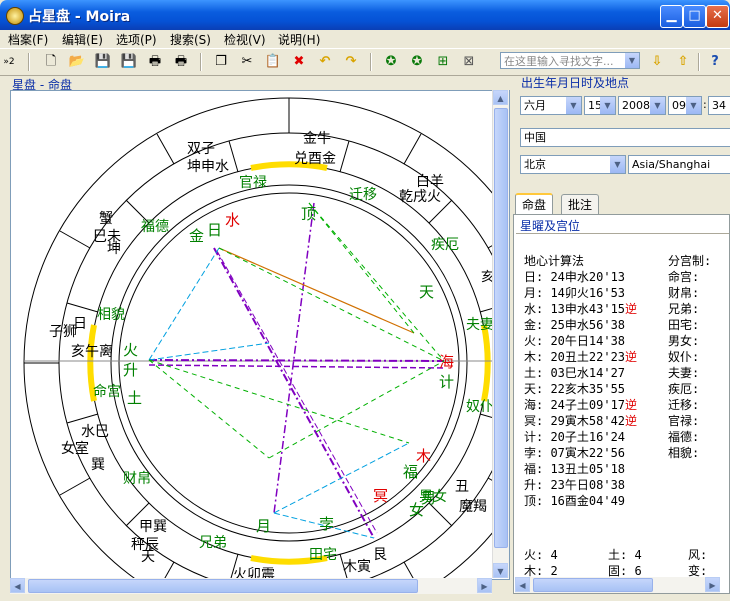 This screenshot has height=601, width=730. I want to click on position-row: 孛: 07寅木22'56, so click(575, 453).